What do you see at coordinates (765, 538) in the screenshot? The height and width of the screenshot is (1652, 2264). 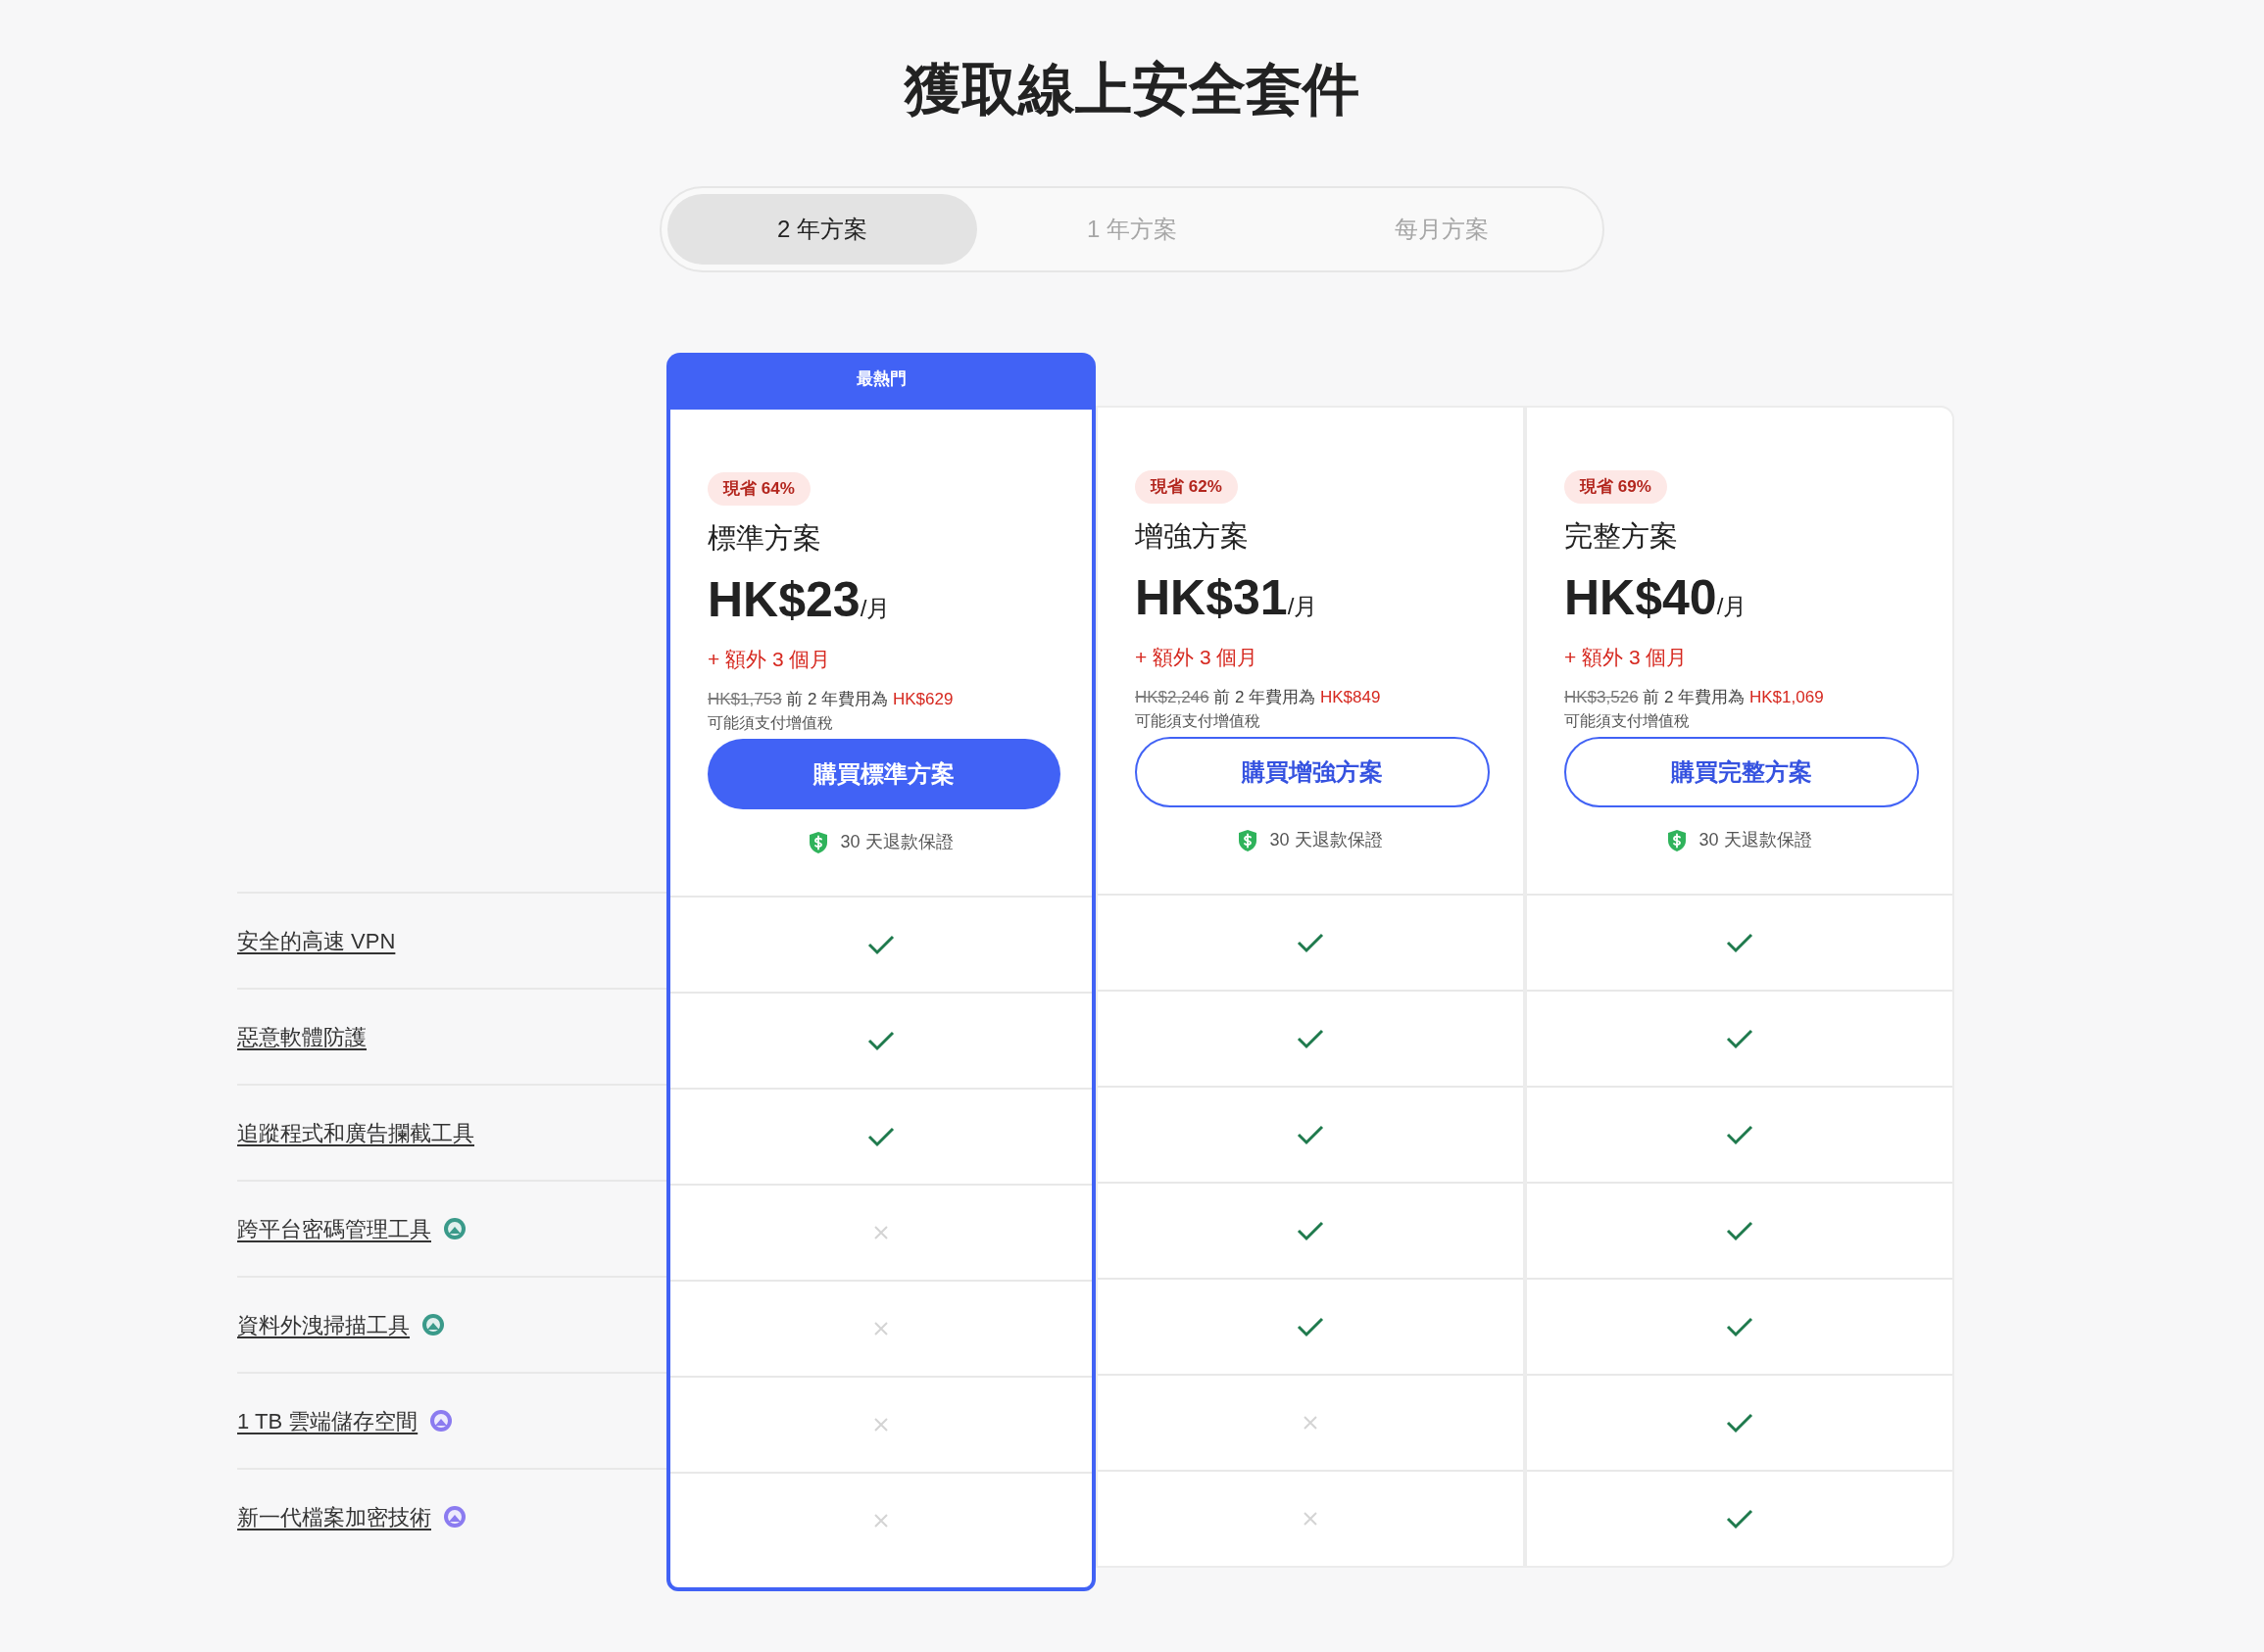 I see `plan-name: 標準方案` at bounding box center [765, 538].